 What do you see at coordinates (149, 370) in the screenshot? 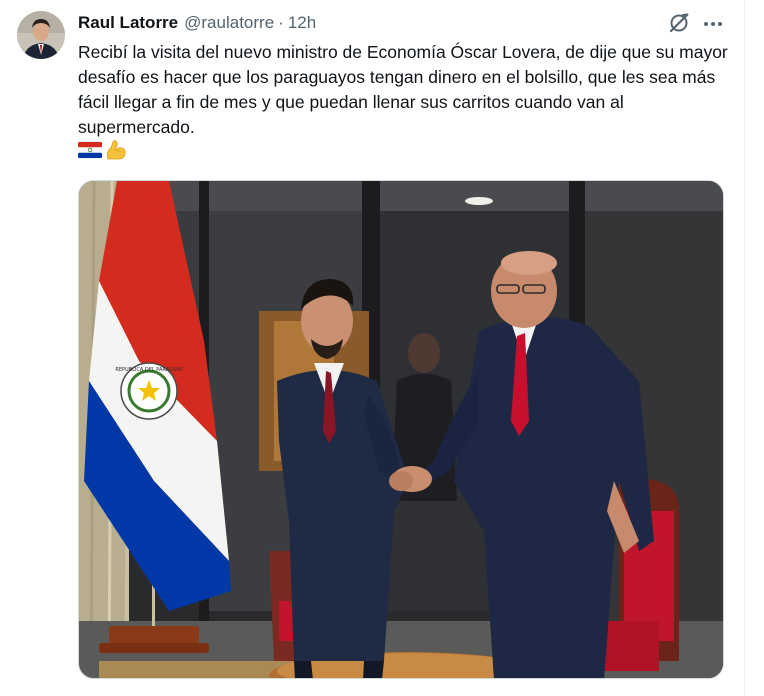
I see `flag-seal-text: REPUBLICA DEL PARAGUAY` at bounding box center [149, 370].